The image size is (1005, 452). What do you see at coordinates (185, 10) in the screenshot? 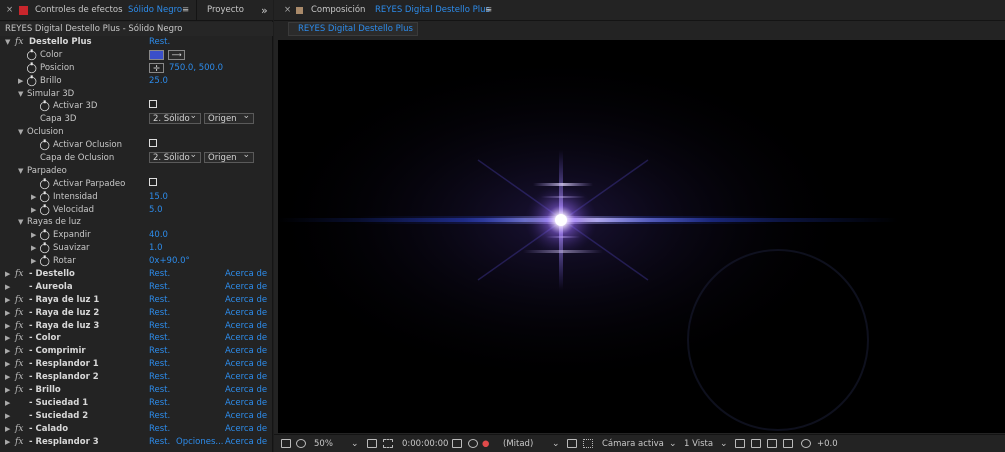
I see `panel-menu-icon: ≡` at bounding box center [185, 10].